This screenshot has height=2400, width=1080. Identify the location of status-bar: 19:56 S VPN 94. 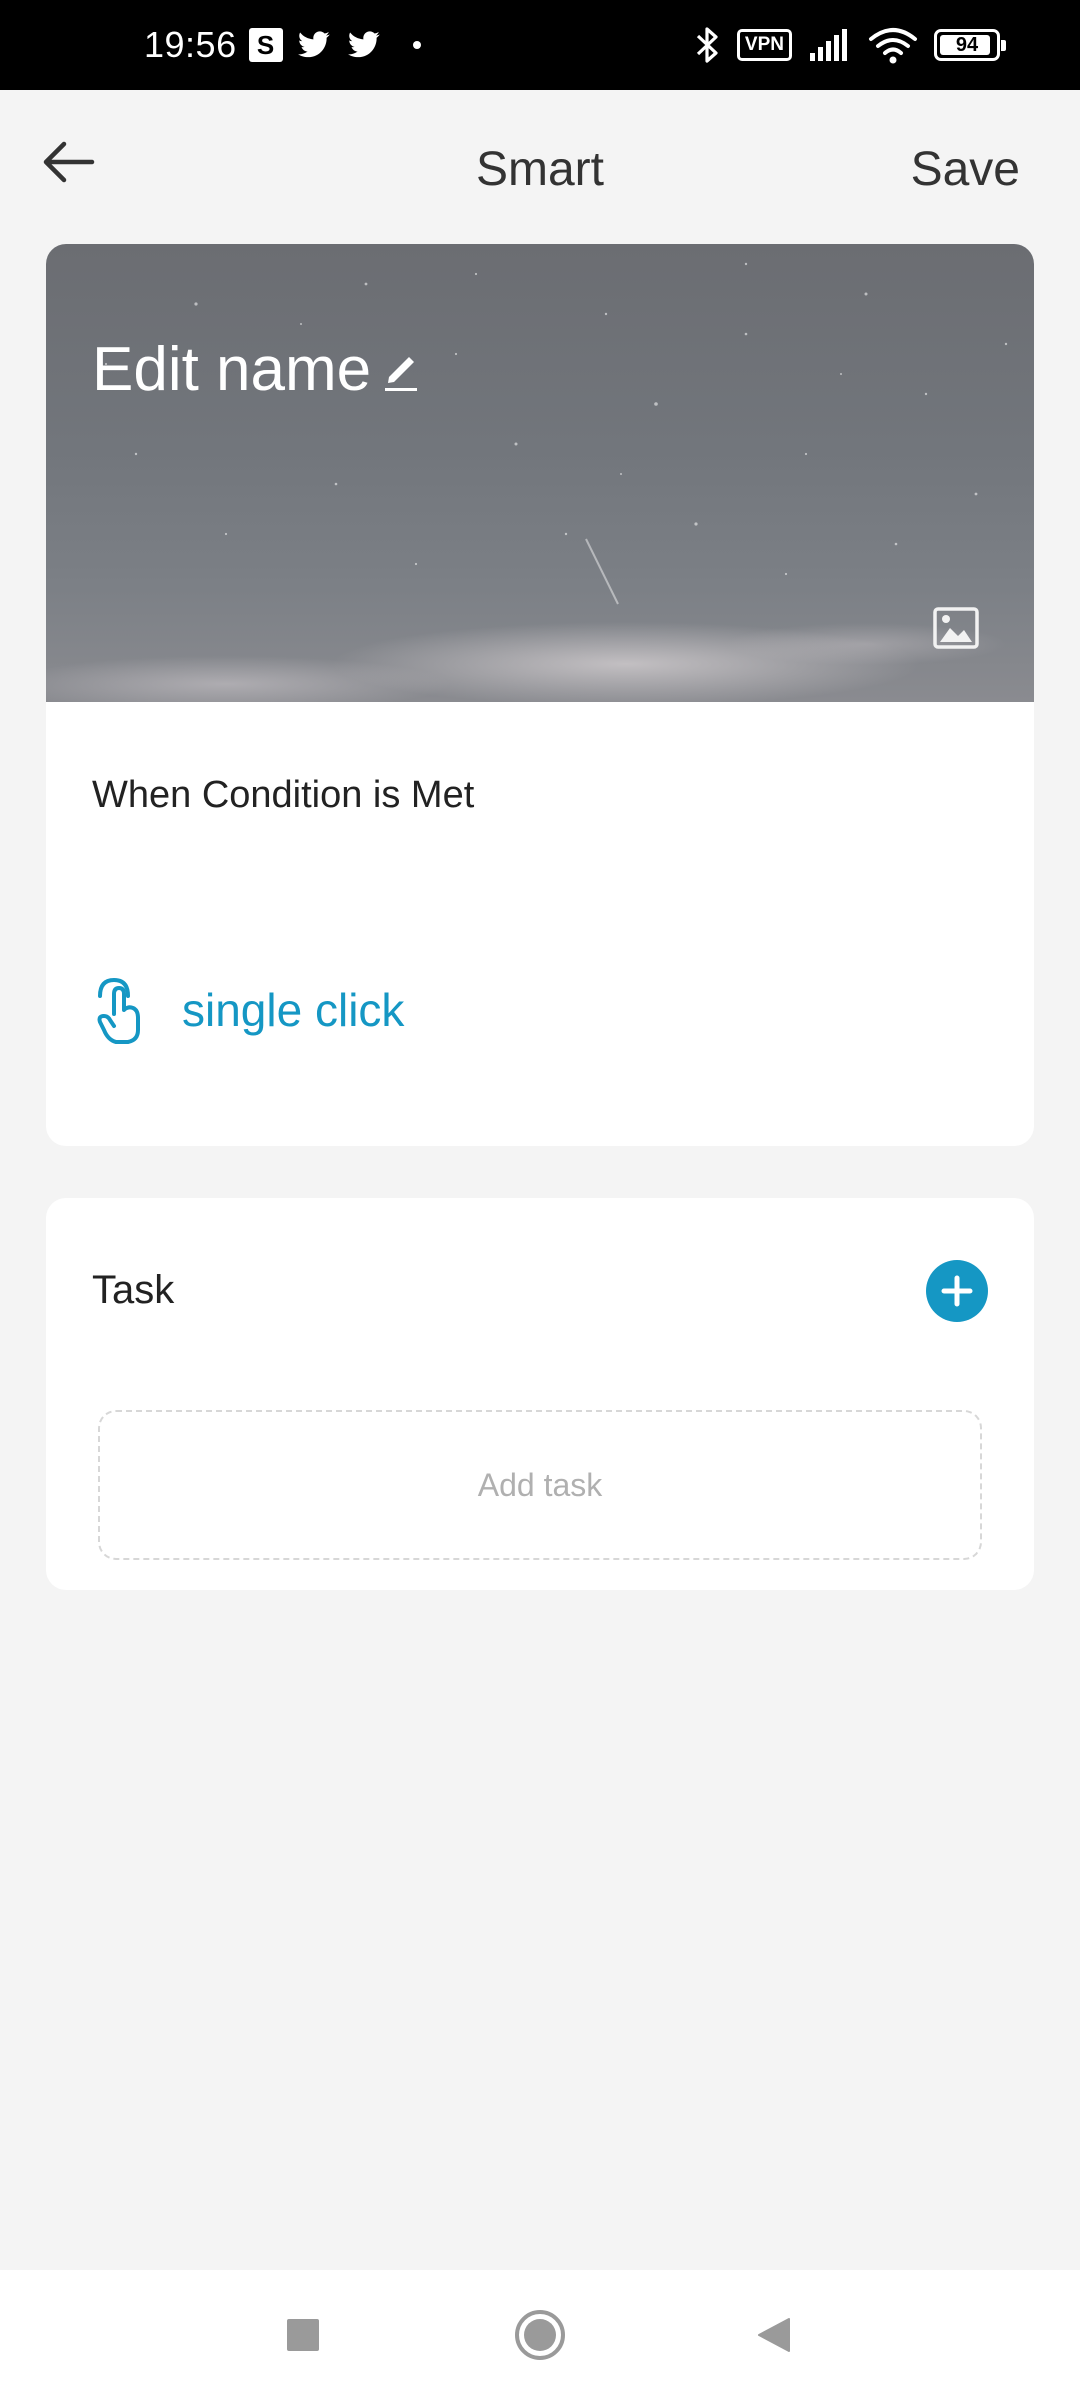
(540, 45).